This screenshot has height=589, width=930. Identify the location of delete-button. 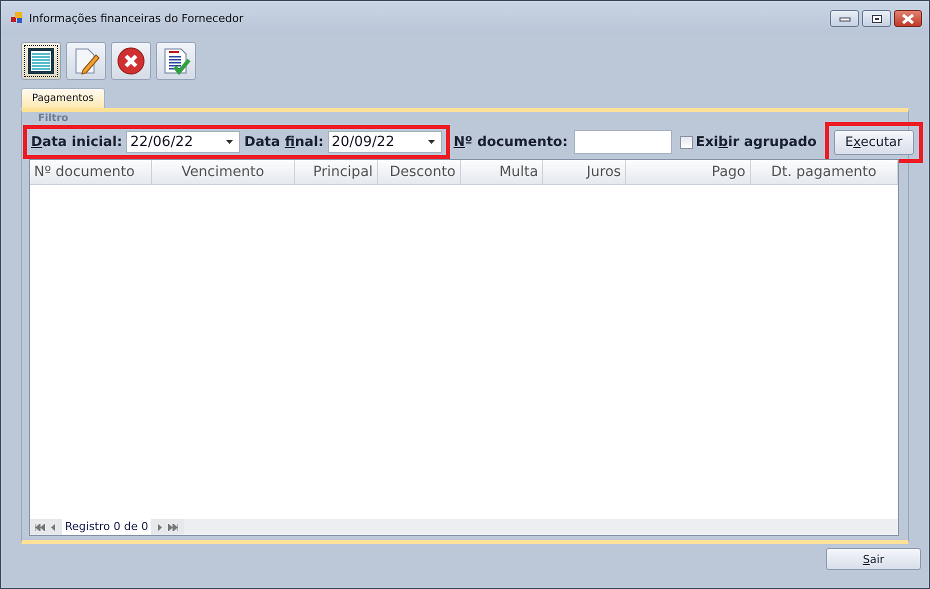
(131, 61).